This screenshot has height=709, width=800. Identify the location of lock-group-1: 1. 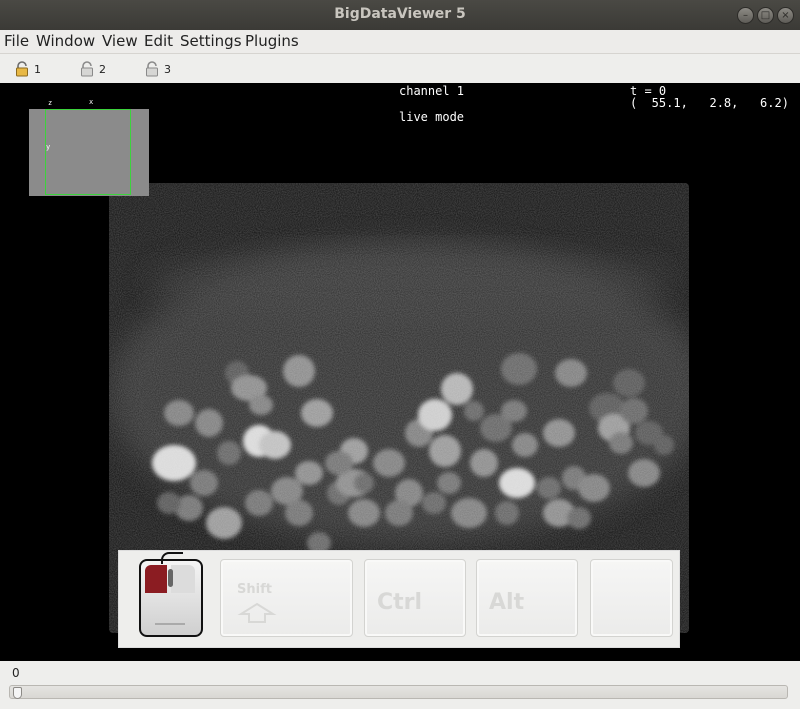
(27, 69).